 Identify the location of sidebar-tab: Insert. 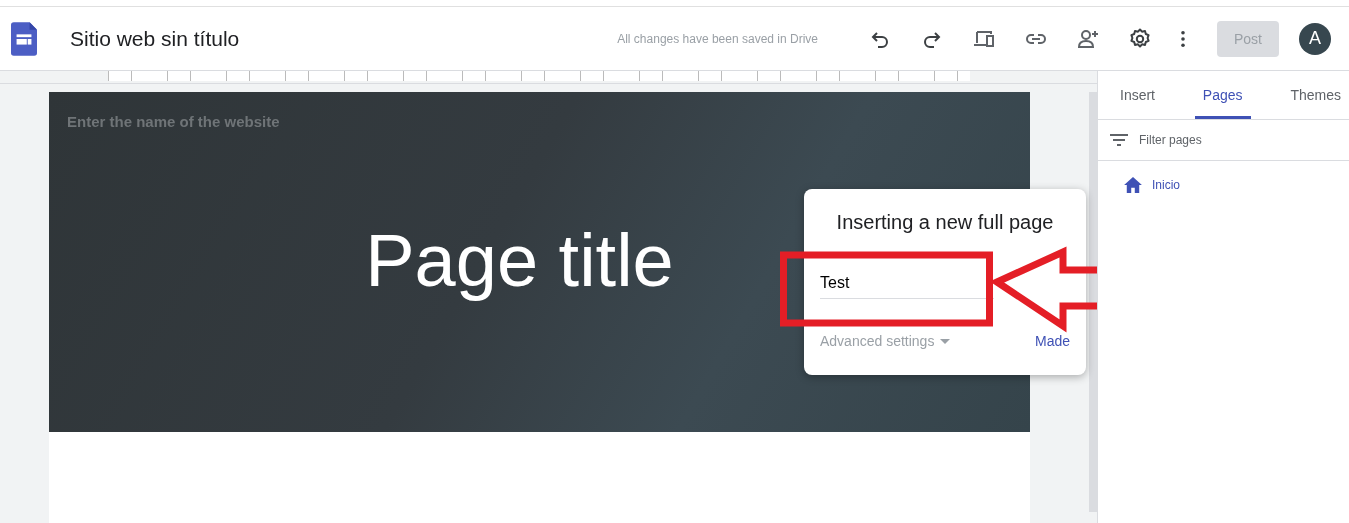
(1137, 95).